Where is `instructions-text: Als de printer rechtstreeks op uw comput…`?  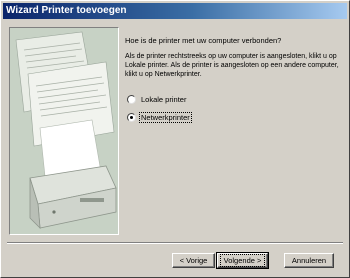 instructions-text: Als de printer rechtstreeks op uw comput… is located at coordinates (232, 65).